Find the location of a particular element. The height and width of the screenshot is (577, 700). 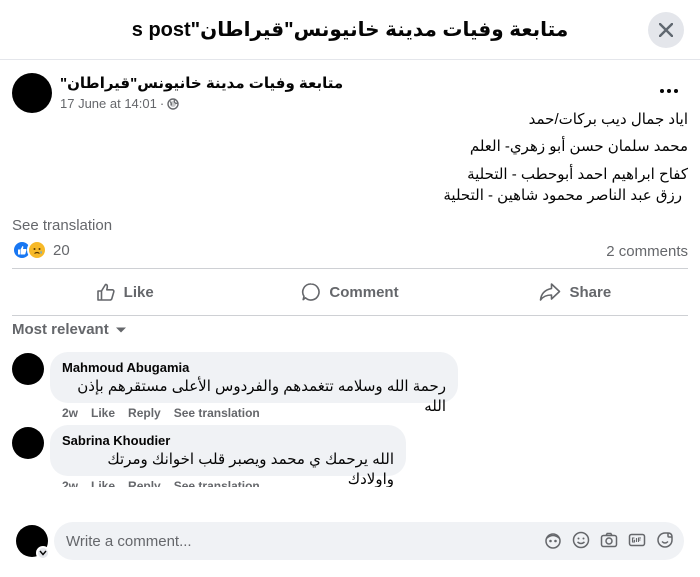

post-options-button is located at coordinates (669, 90).